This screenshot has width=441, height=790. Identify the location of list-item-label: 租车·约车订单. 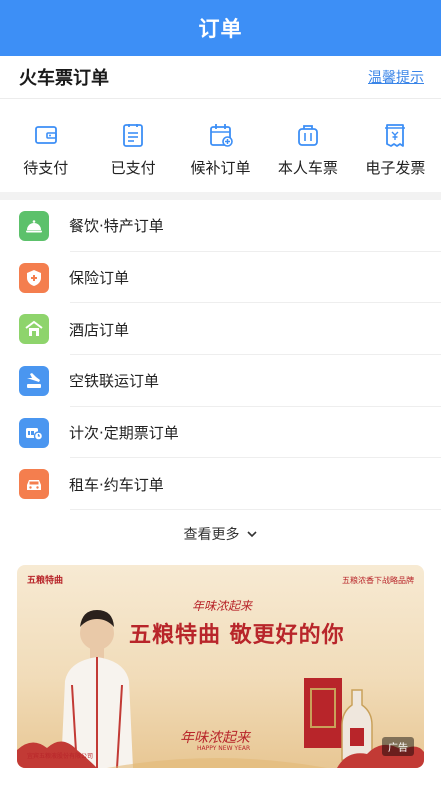
(116, 484).